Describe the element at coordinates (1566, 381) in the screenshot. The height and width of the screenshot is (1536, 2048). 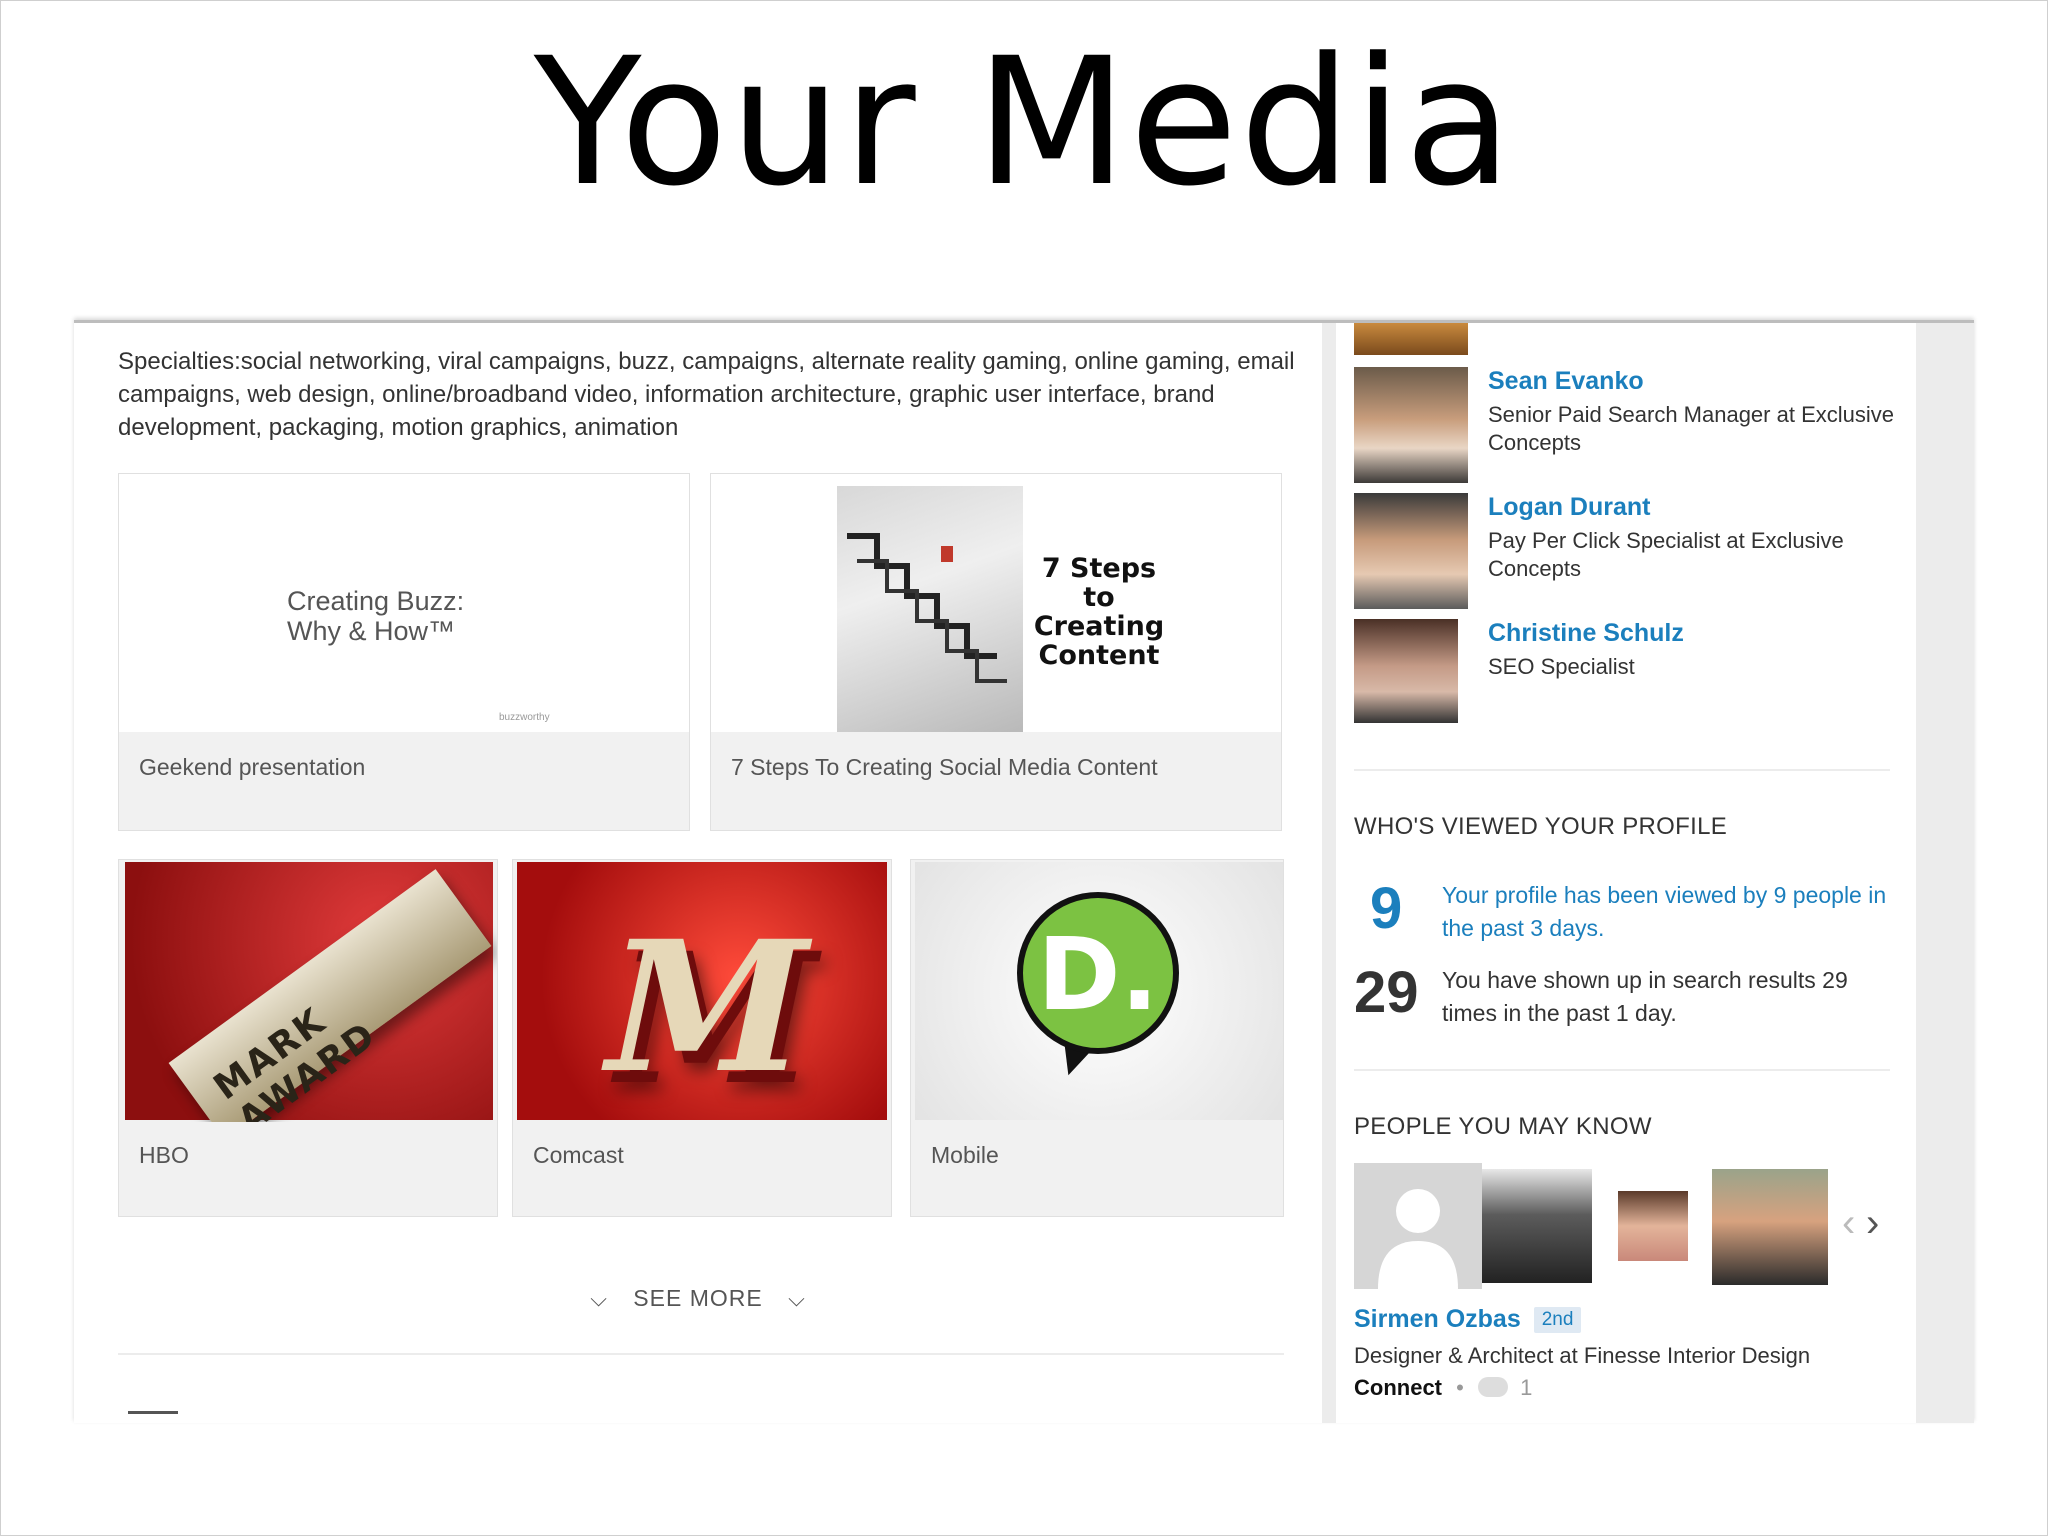
I see `connection-name: Sean Evanko` at that location.